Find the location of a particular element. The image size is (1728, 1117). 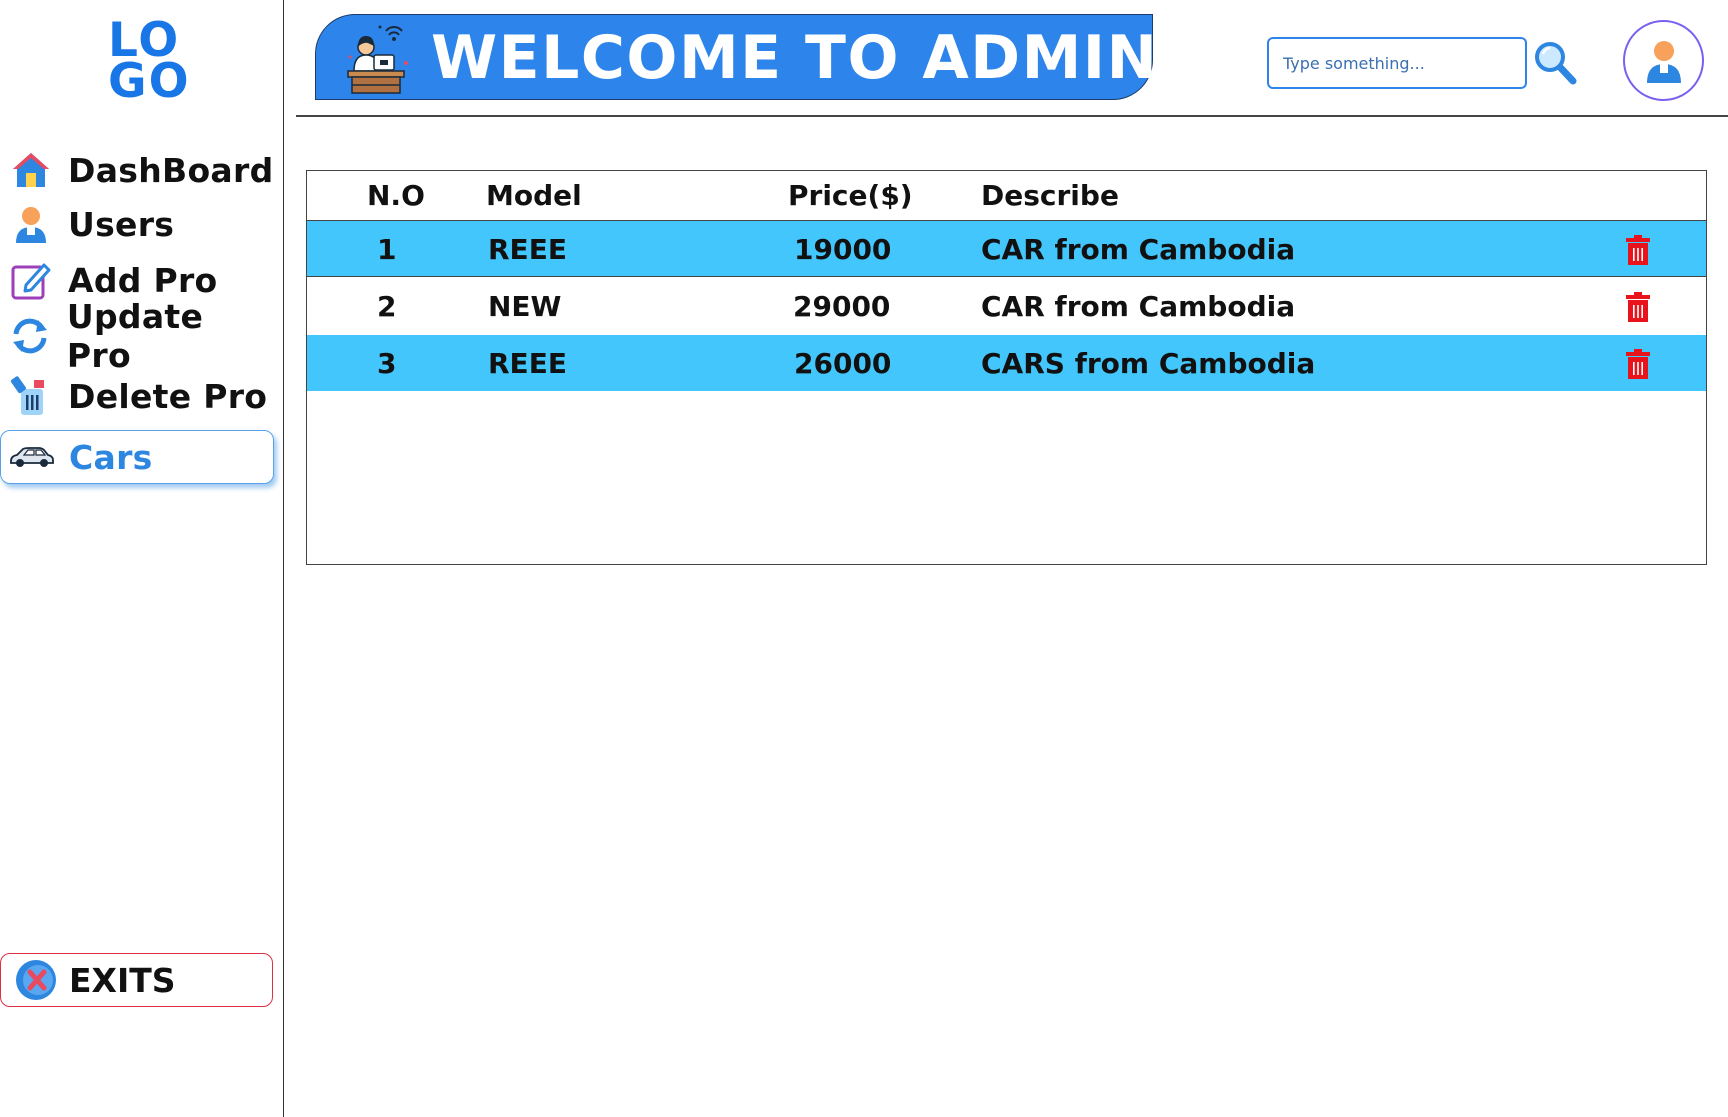

exit-label: EXITS is located at coordinates (122, 980).